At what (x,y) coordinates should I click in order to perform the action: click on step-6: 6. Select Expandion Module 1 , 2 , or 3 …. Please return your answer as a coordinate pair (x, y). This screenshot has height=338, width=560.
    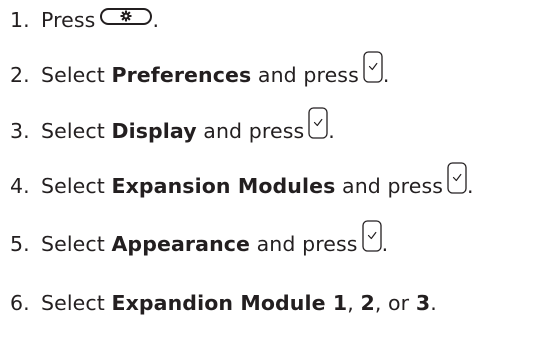
    Looking at the image, I should click on (223, 303).